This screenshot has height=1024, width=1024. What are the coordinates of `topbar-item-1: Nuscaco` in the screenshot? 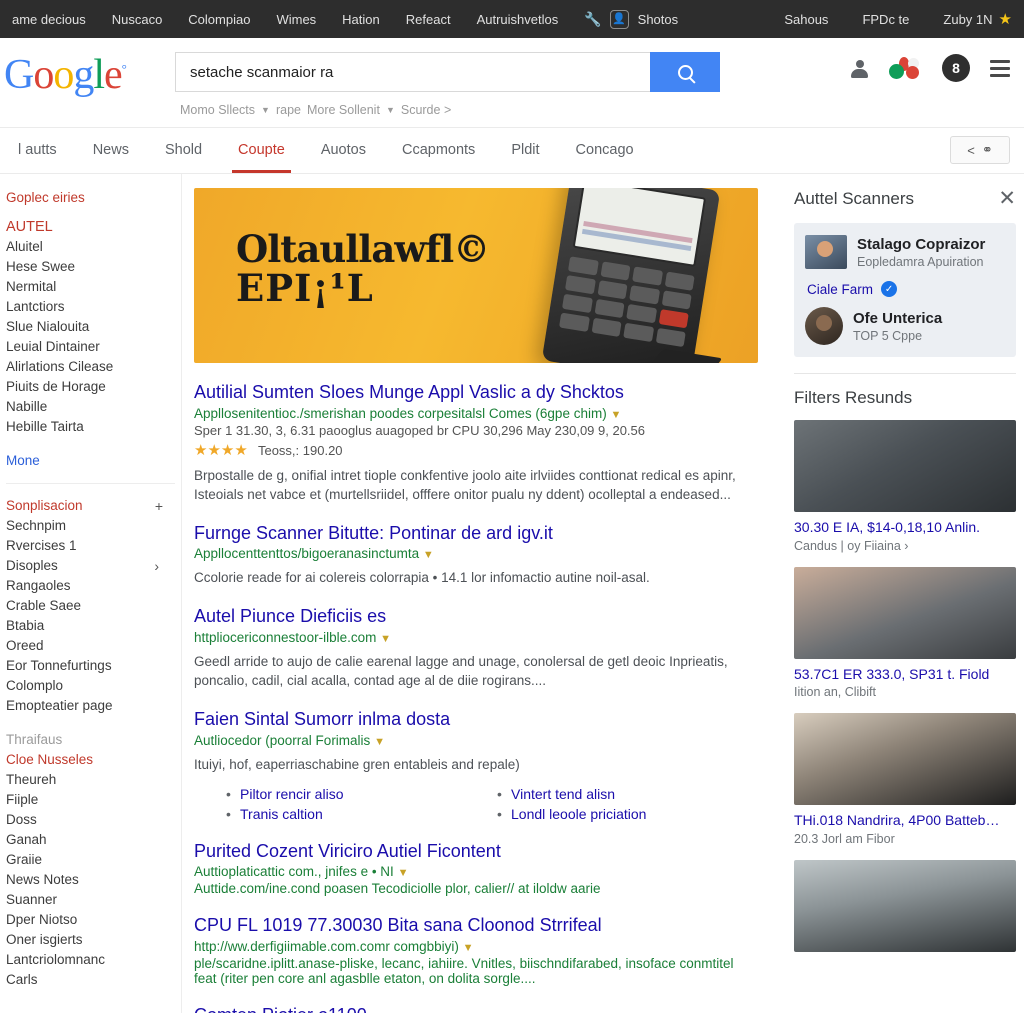 It's located at (137, 19).